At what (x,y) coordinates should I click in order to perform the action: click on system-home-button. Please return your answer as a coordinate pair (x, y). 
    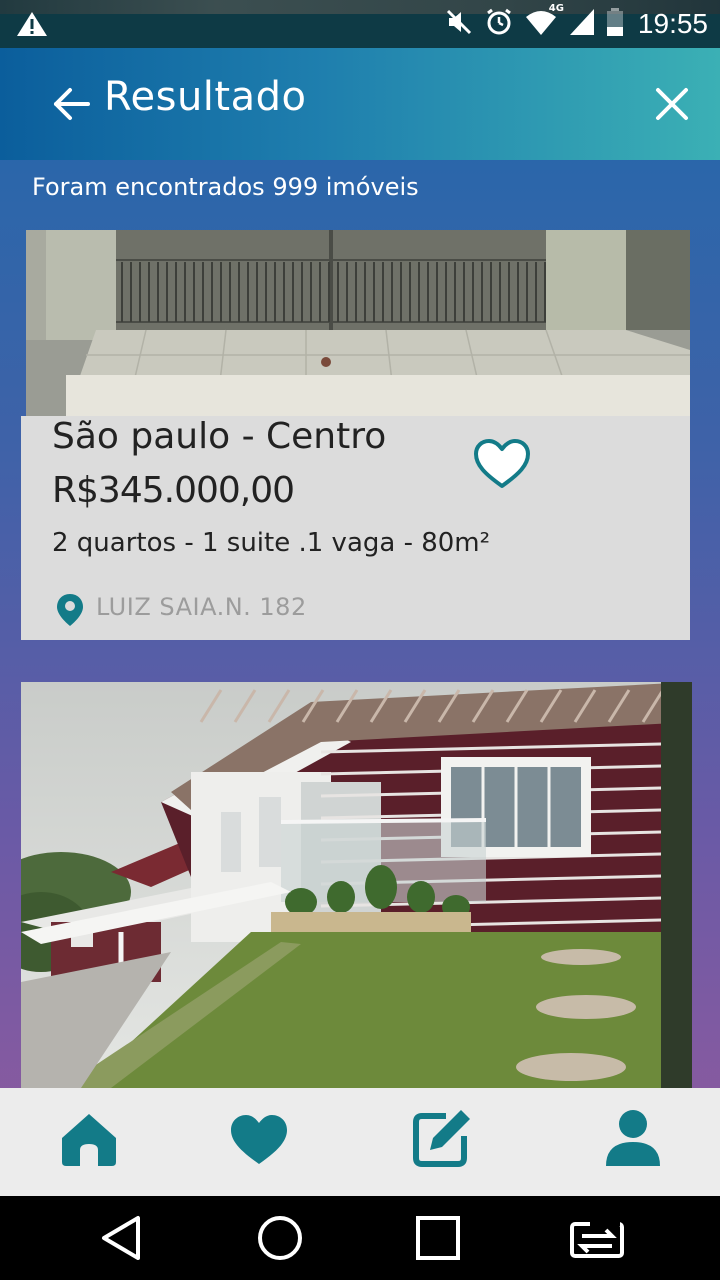
    Looking at the image, I should click on (280, 1238).